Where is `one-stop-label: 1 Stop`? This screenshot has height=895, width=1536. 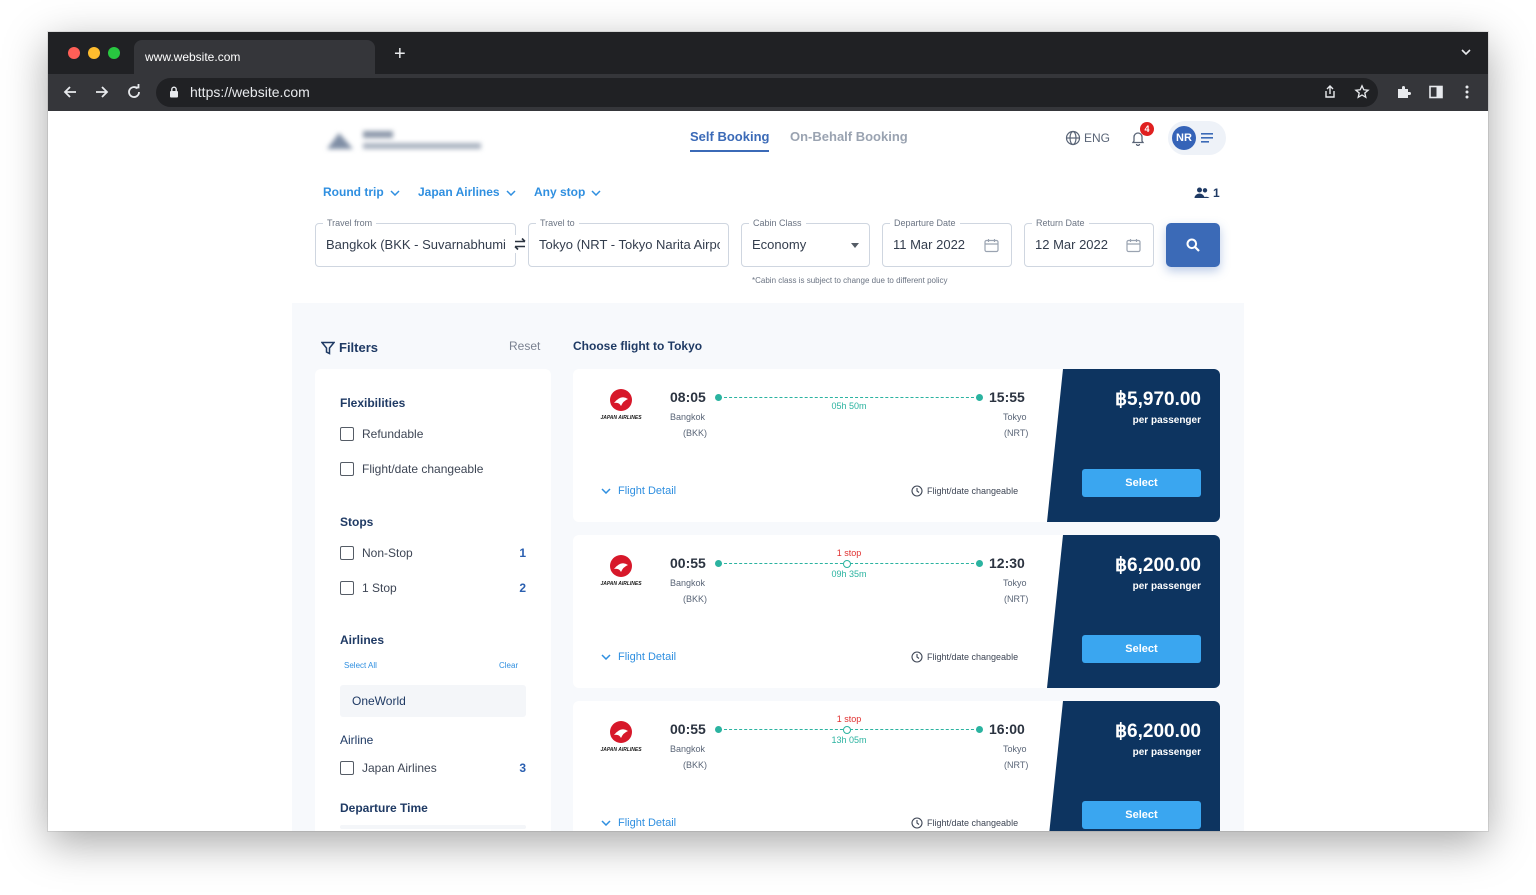
one-stop-label: 1 Stop is located at coordinates (379, 588).